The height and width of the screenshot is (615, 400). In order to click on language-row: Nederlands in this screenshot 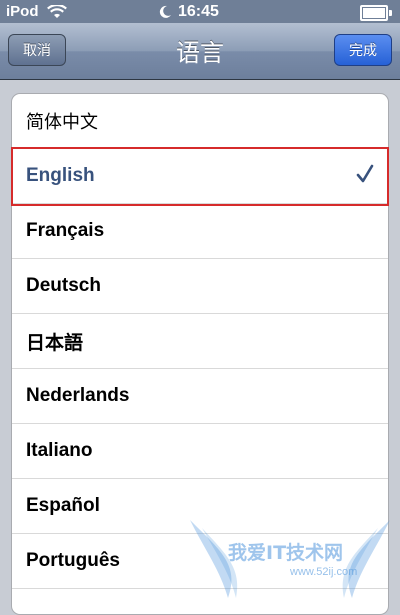, I will do `click(200, 396)`.